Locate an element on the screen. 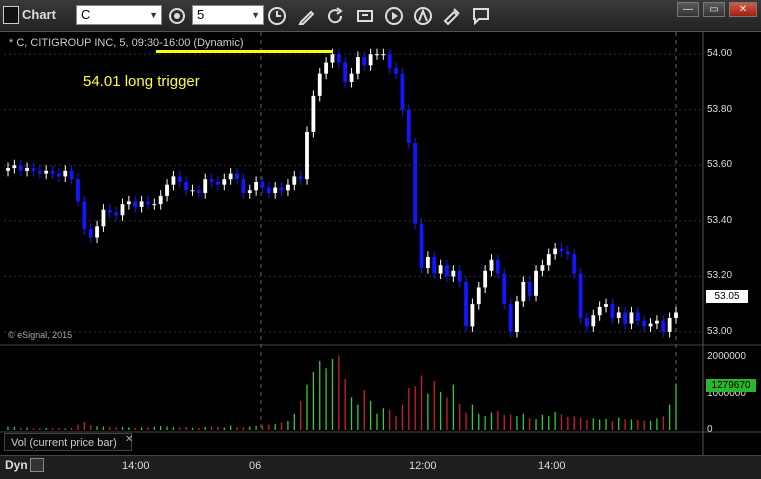  price-tick-label: 53.60 is located at coordinates (720, 165).